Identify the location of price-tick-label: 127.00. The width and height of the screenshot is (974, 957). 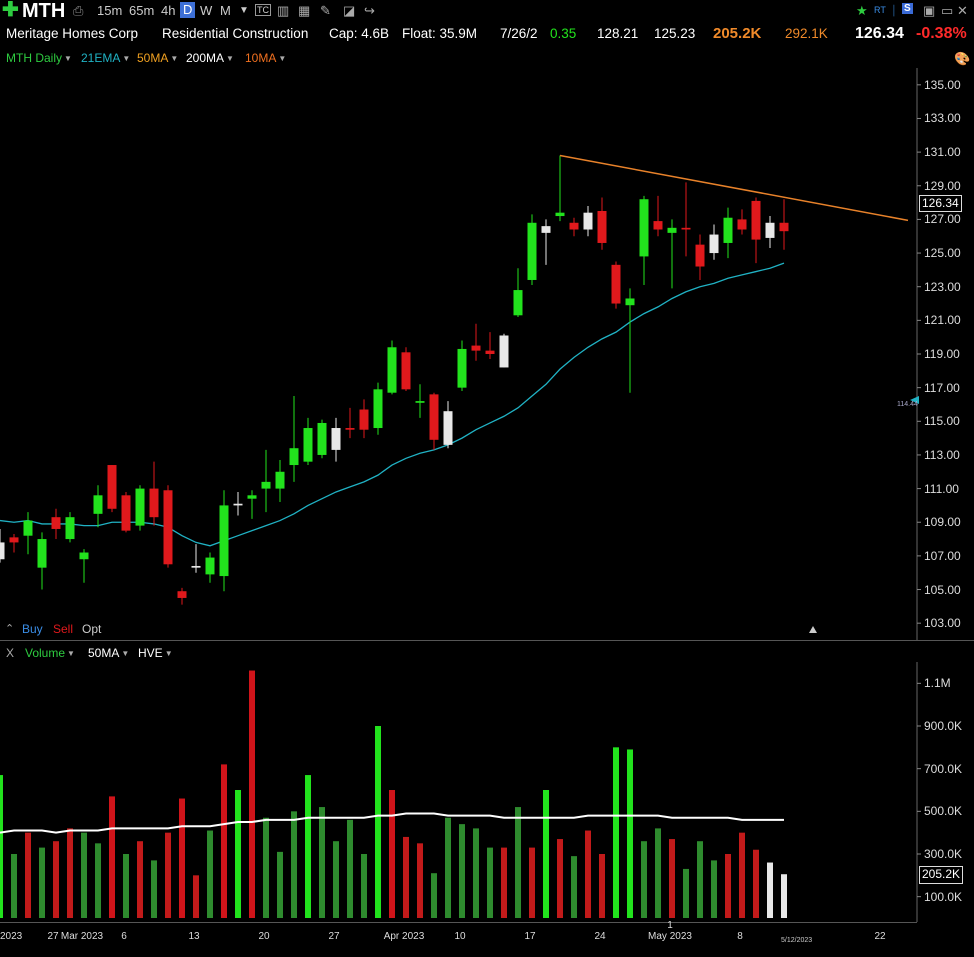
(942, 219).